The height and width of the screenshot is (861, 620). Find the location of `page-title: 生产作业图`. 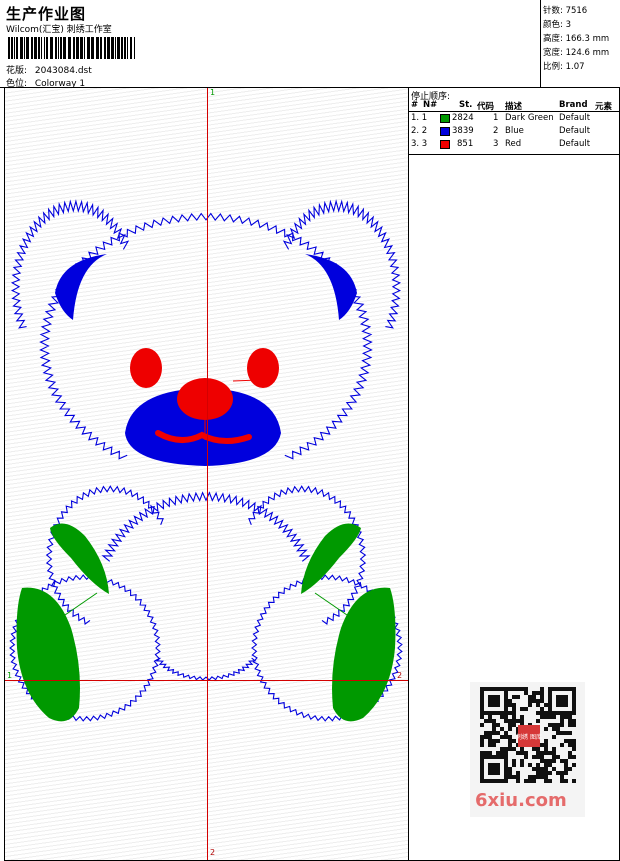

page-title: 生产作业图 is located at coordinates (46, 14).